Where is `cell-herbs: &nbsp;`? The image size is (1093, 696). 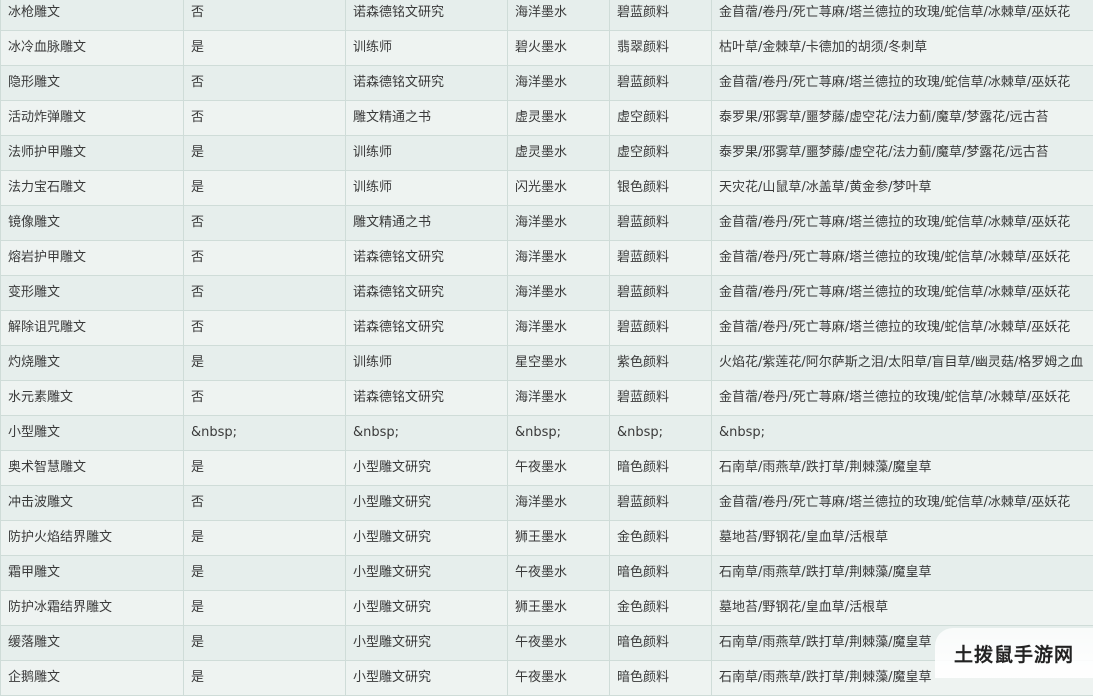
cell-herbs: &nbsp; is located at coordinates (902, 433).